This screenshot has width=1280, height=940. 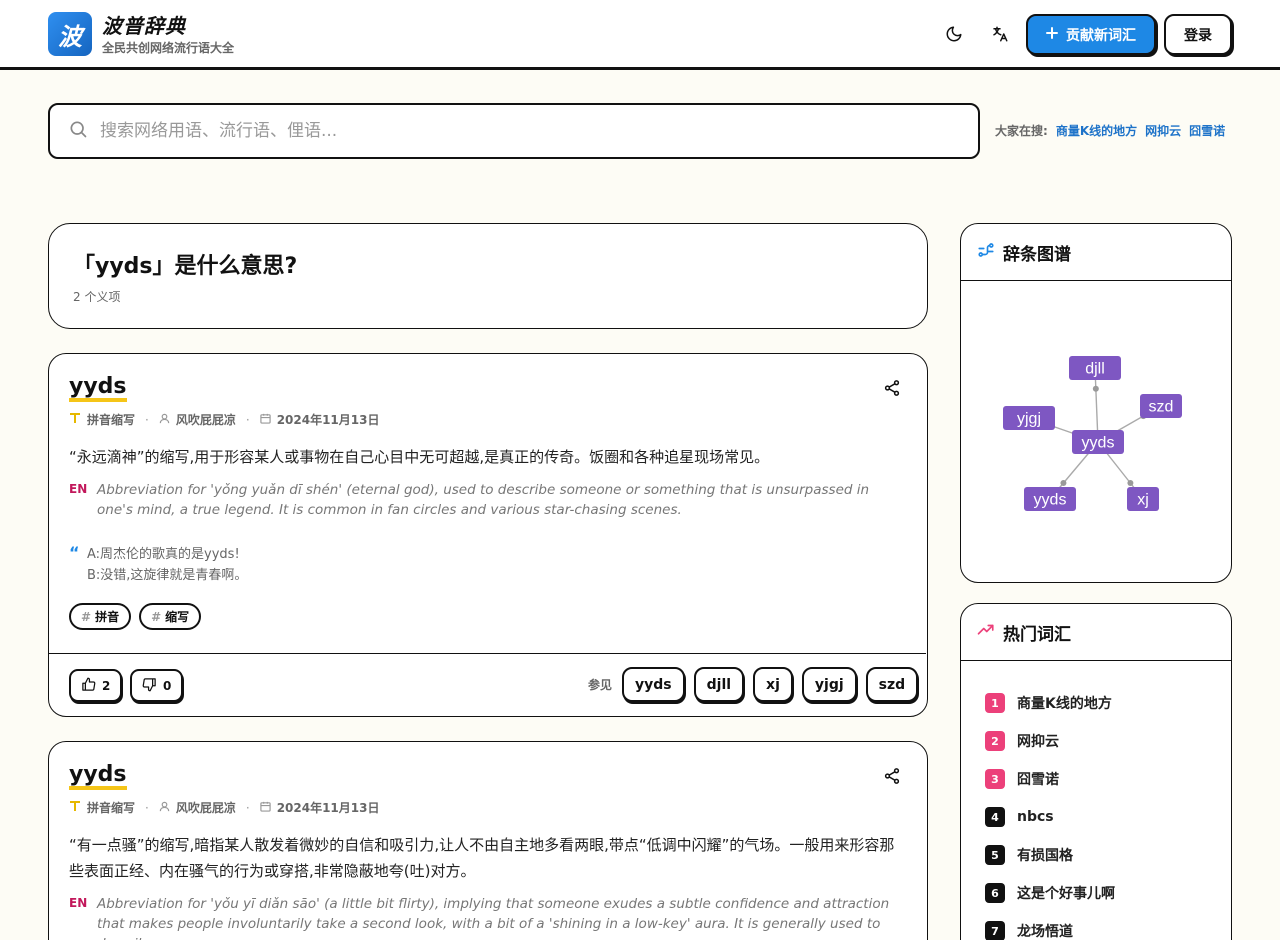 I want to click on graph-node-label: yyds, so click(x=1098, y=443).